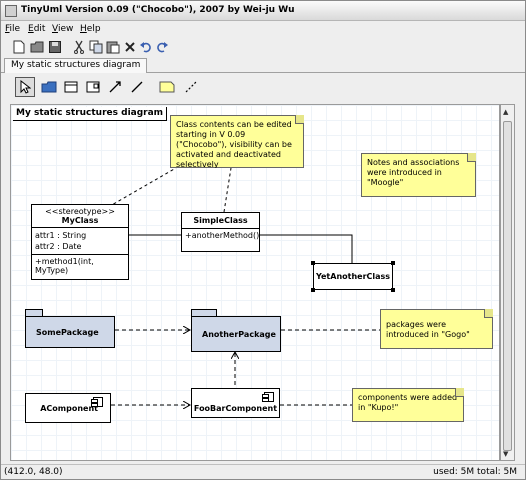 This screenshot has height=480, width=526. What do you see at coordinates (130, 47) in the screenshot?
I see `delete-icon` at bounding box center [130, 47].